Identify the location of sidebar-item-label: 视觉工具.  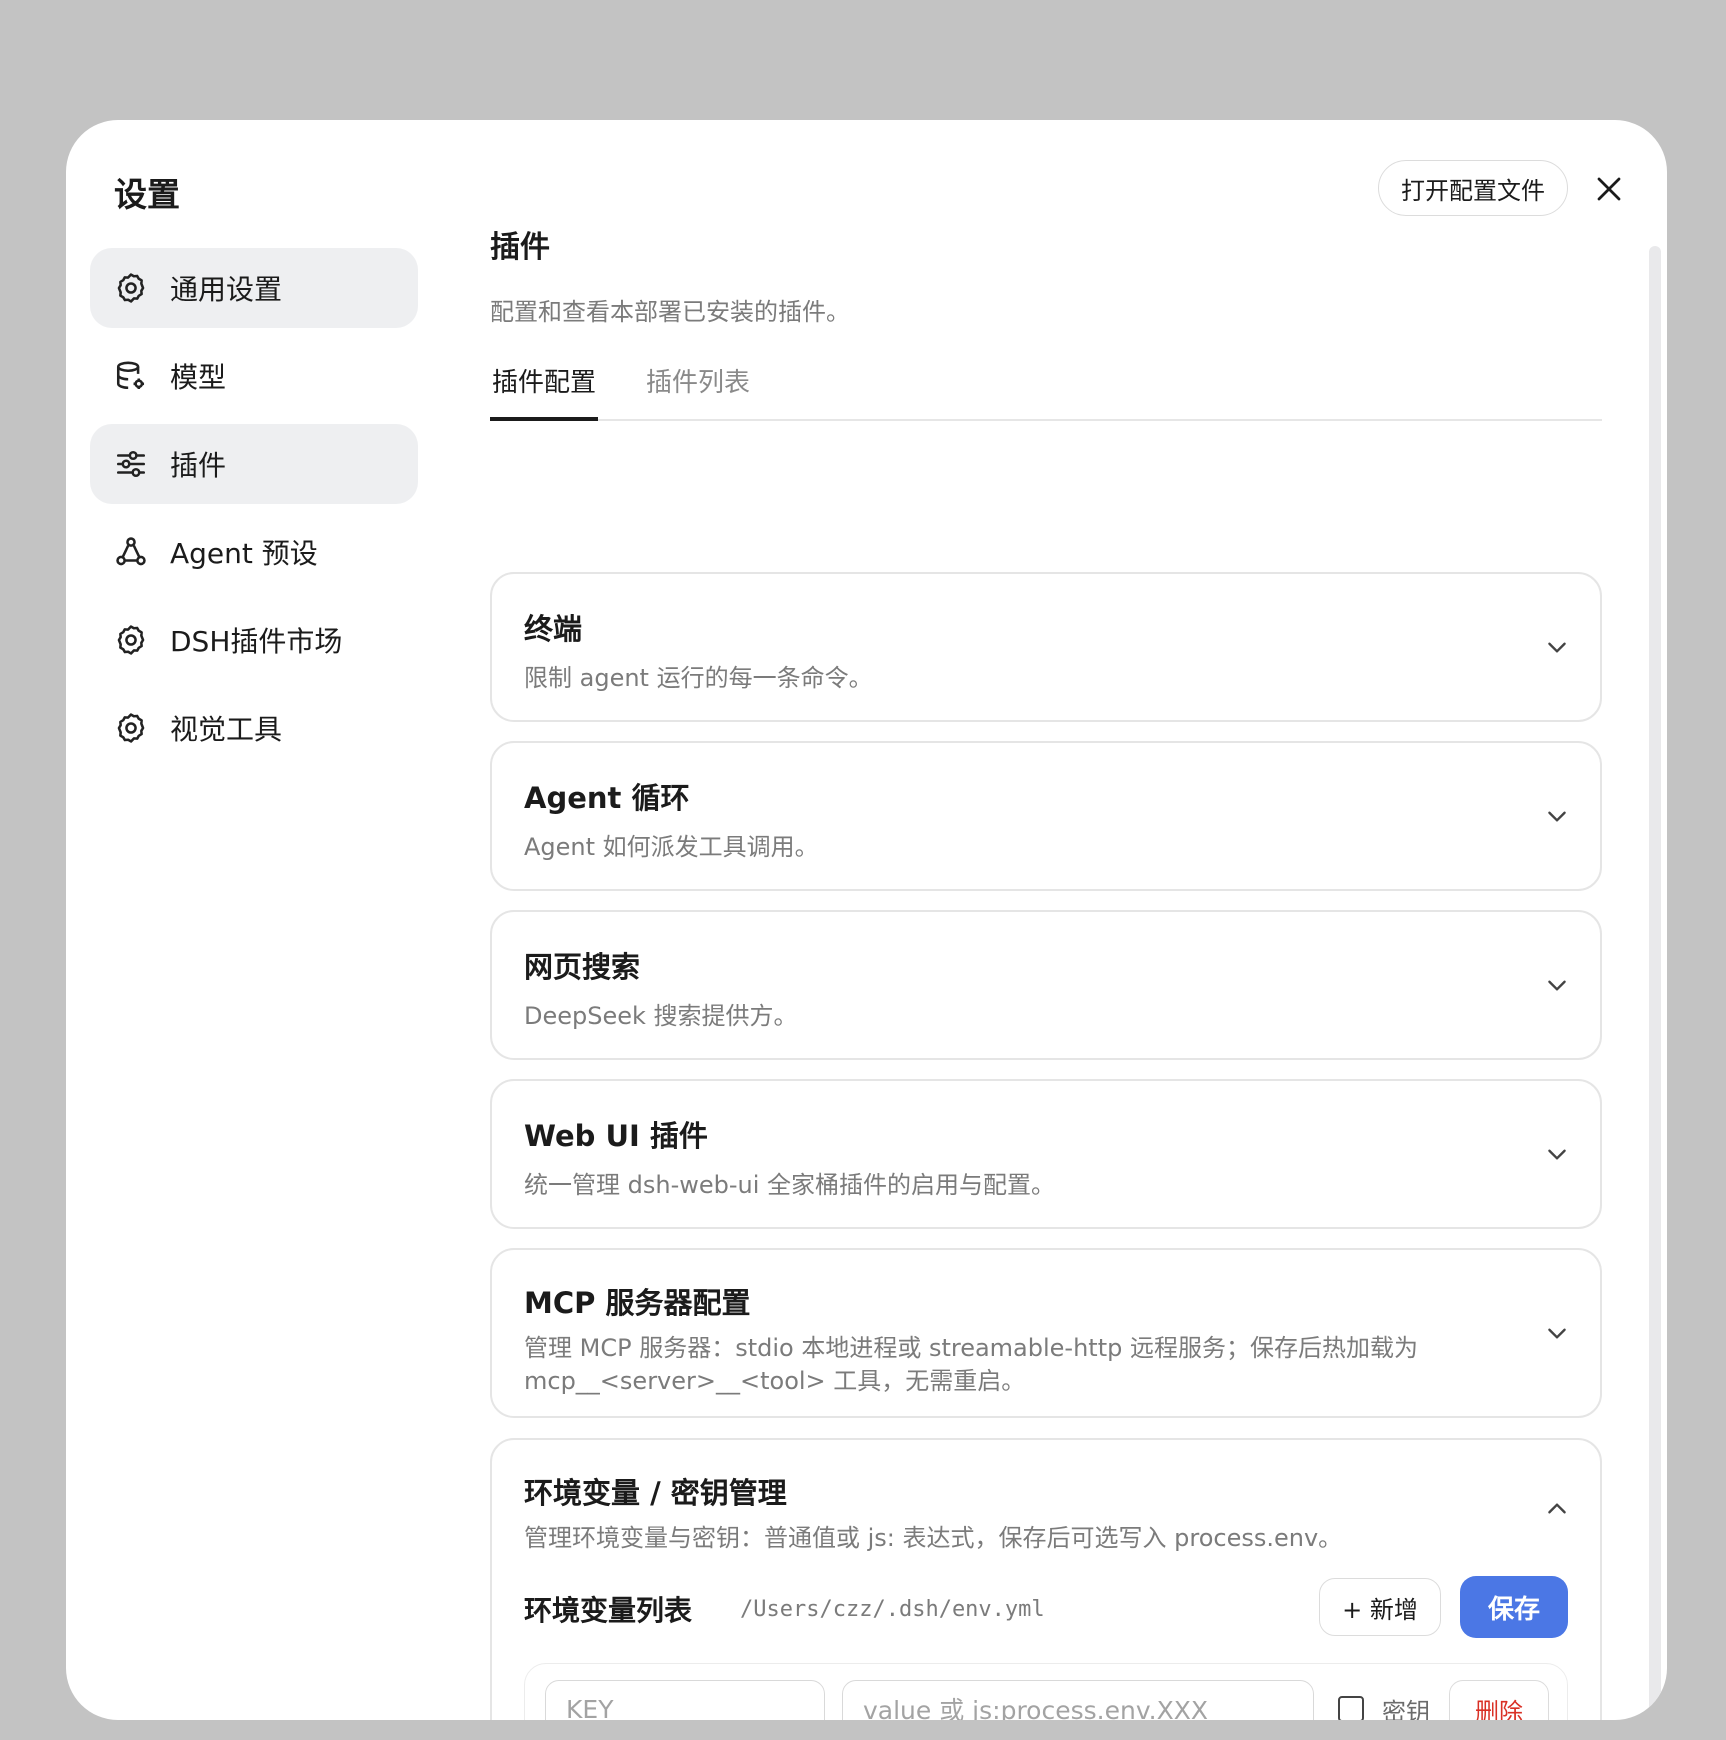
(226, 729).